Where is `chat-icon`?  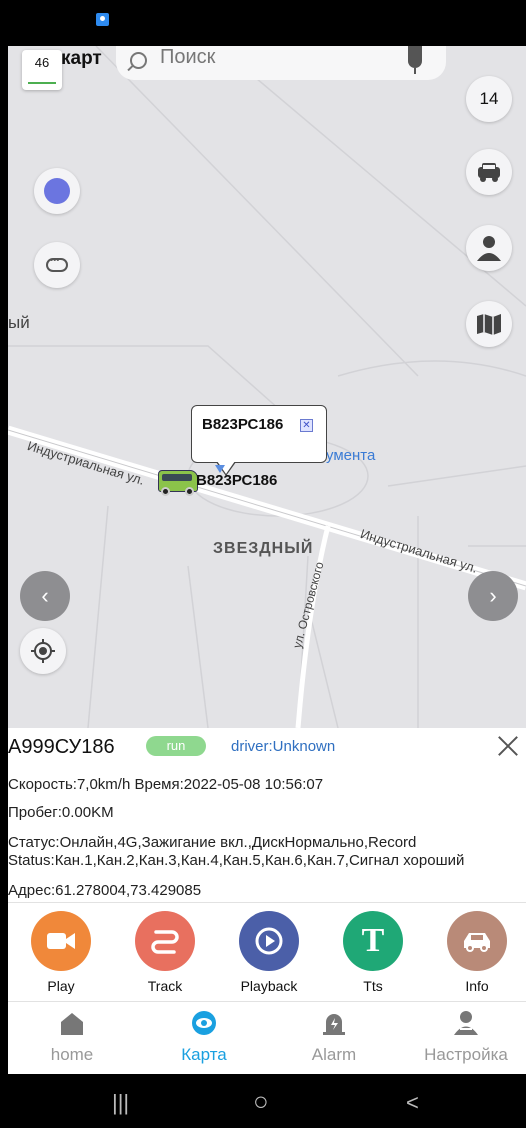 chat-icon is located at coordinates (57, 263).